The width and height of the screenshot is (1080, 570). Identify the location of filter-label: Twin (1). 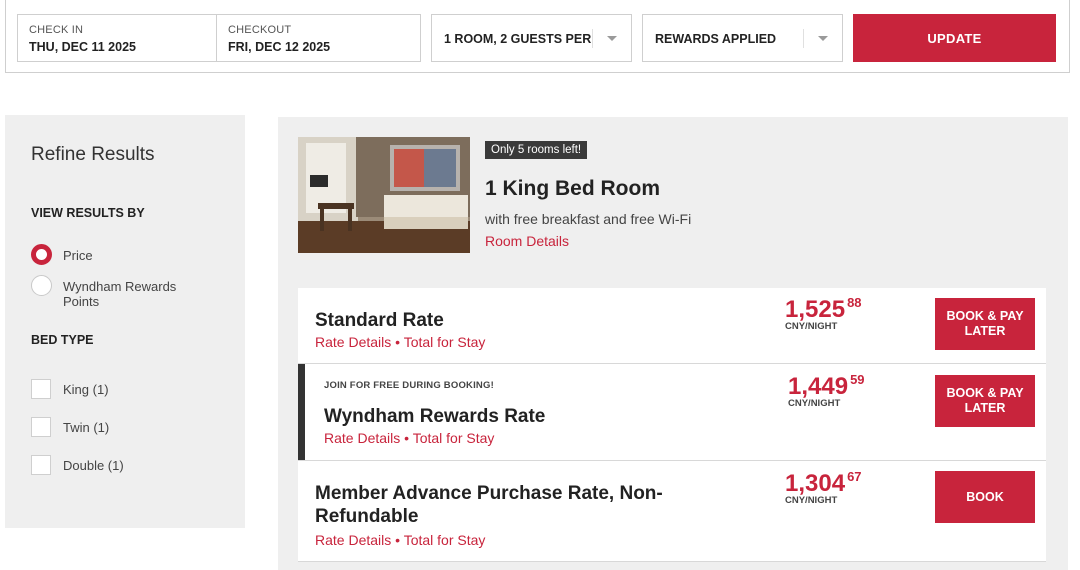
(86, 427).